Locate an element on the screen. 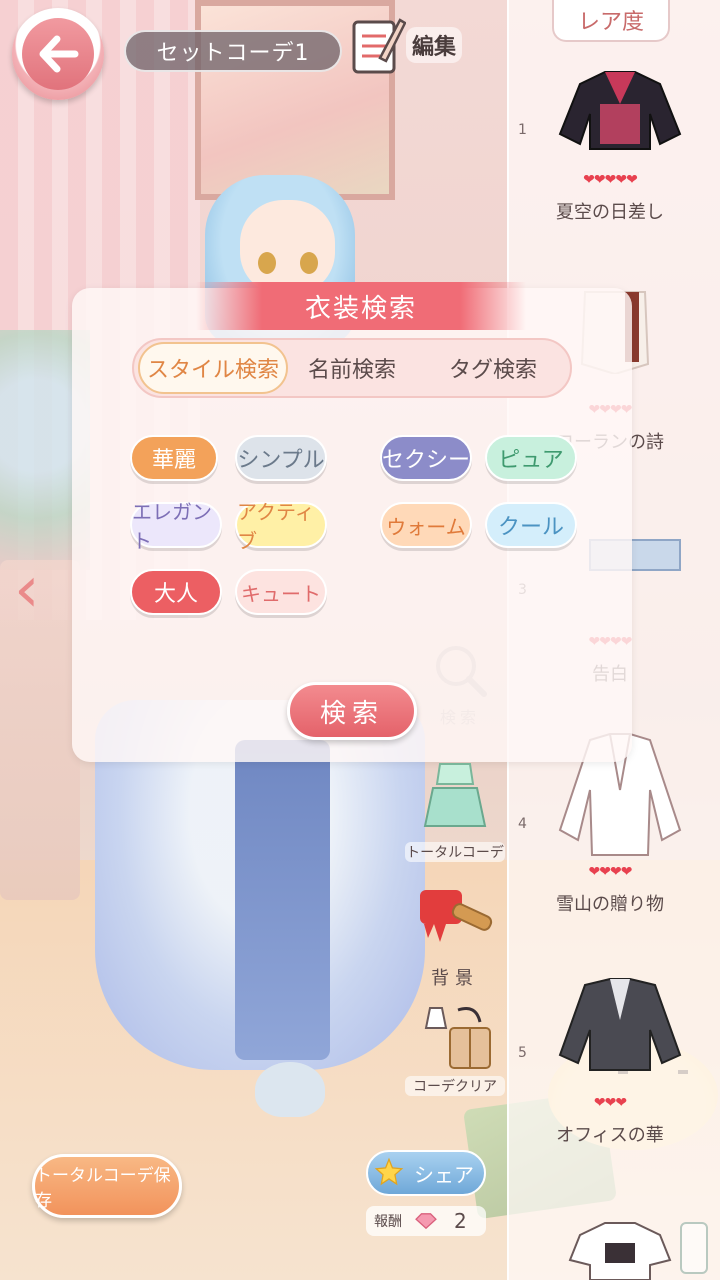  clothing-item: 1 ❤❤❤❤❤ 夏空の日差し is located at coordinates (610, 145).